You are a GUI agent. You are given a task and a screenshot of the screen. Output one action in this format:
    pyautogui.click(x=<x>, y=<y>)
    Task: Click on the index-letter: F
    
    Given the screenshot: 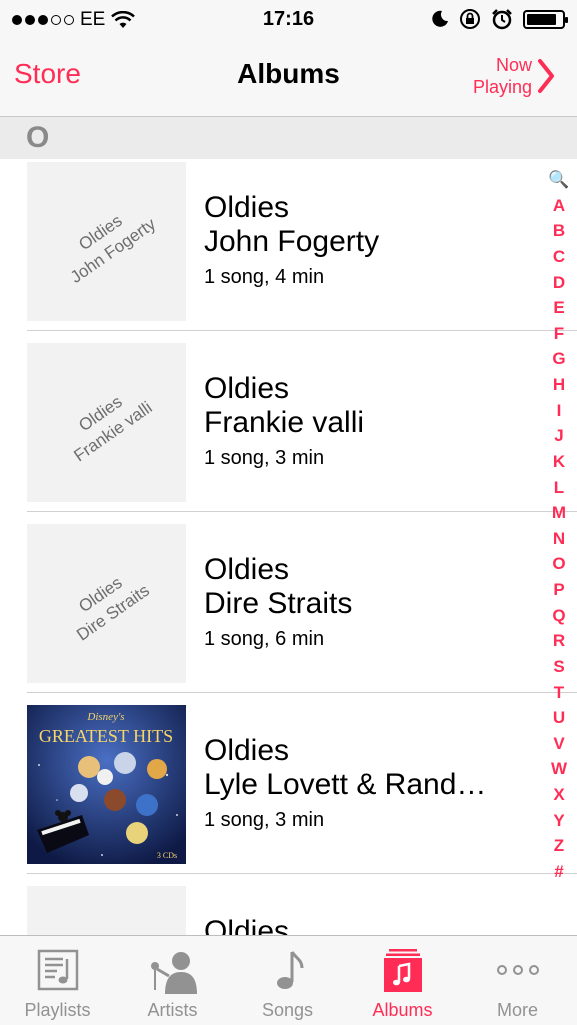 What is the action you would take?
    pyautogui.click(x=559, y=334)
    